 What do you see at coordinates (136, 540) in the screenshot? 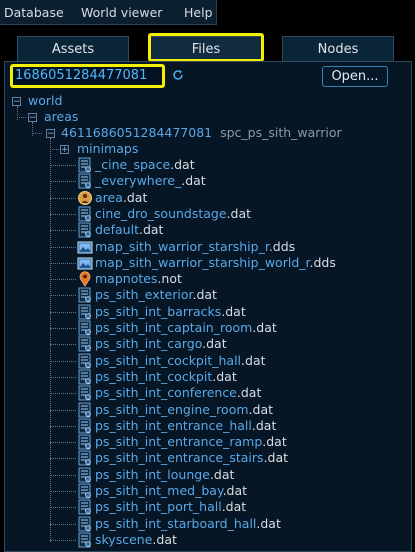
I see `file-row: skyscene.dat` at bounding box center [136, 540].